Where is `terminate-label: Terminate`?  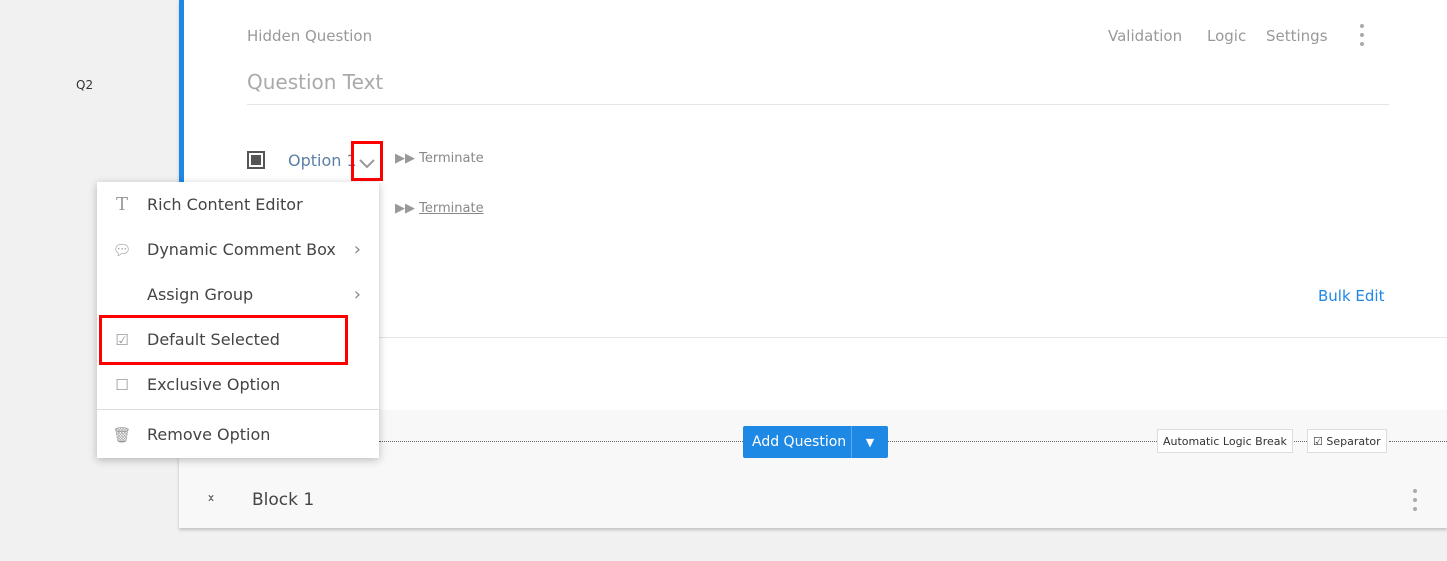
terminate-label: Terminate is located at coordinates (451, 158).